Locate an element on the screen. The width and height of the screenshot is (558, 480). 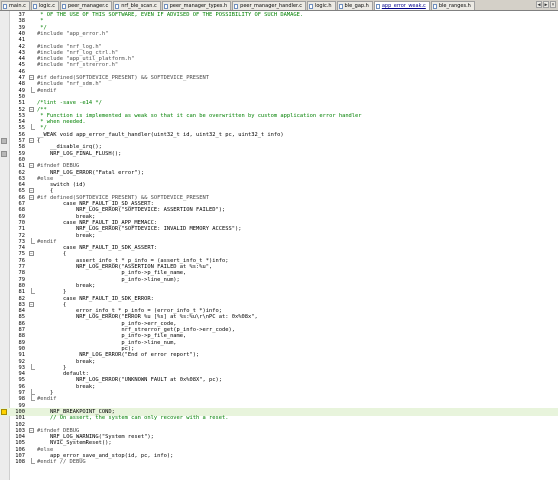
code-line: 108 #endif // DEBUG is located at coordinates (279, 462).